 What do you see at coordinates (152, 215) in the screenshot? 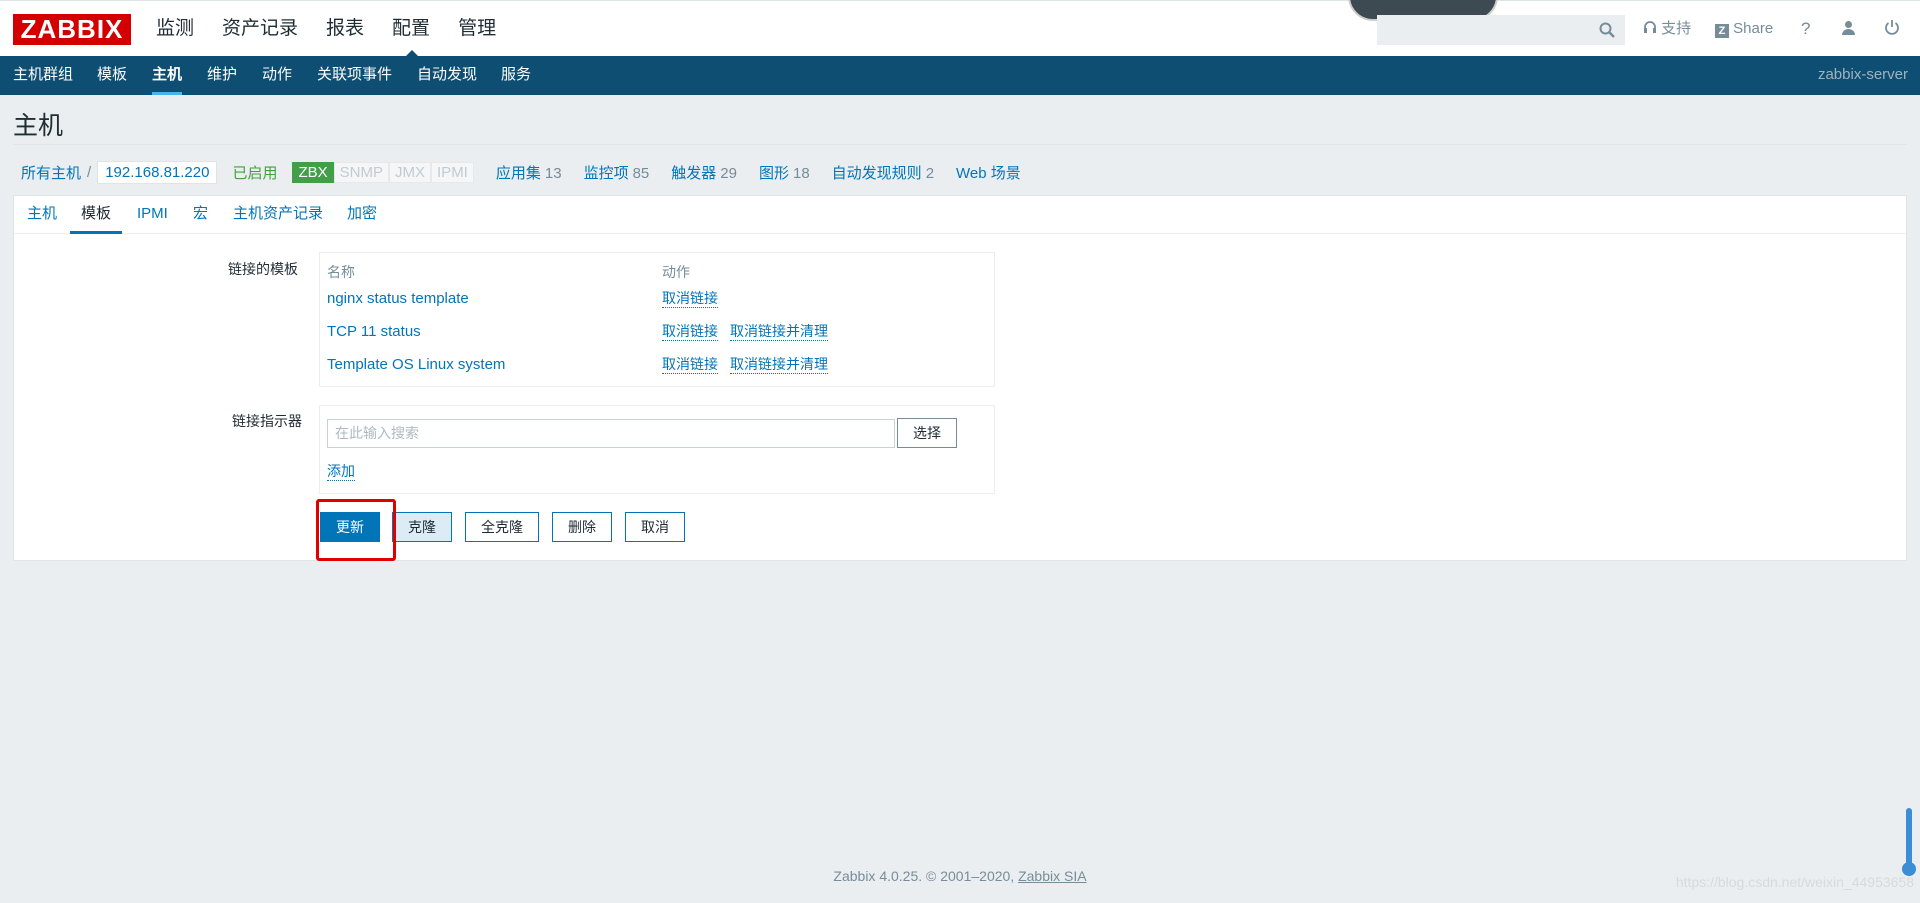
I see `tab-ipmi: IPMI` at bounding box center [152, 215].